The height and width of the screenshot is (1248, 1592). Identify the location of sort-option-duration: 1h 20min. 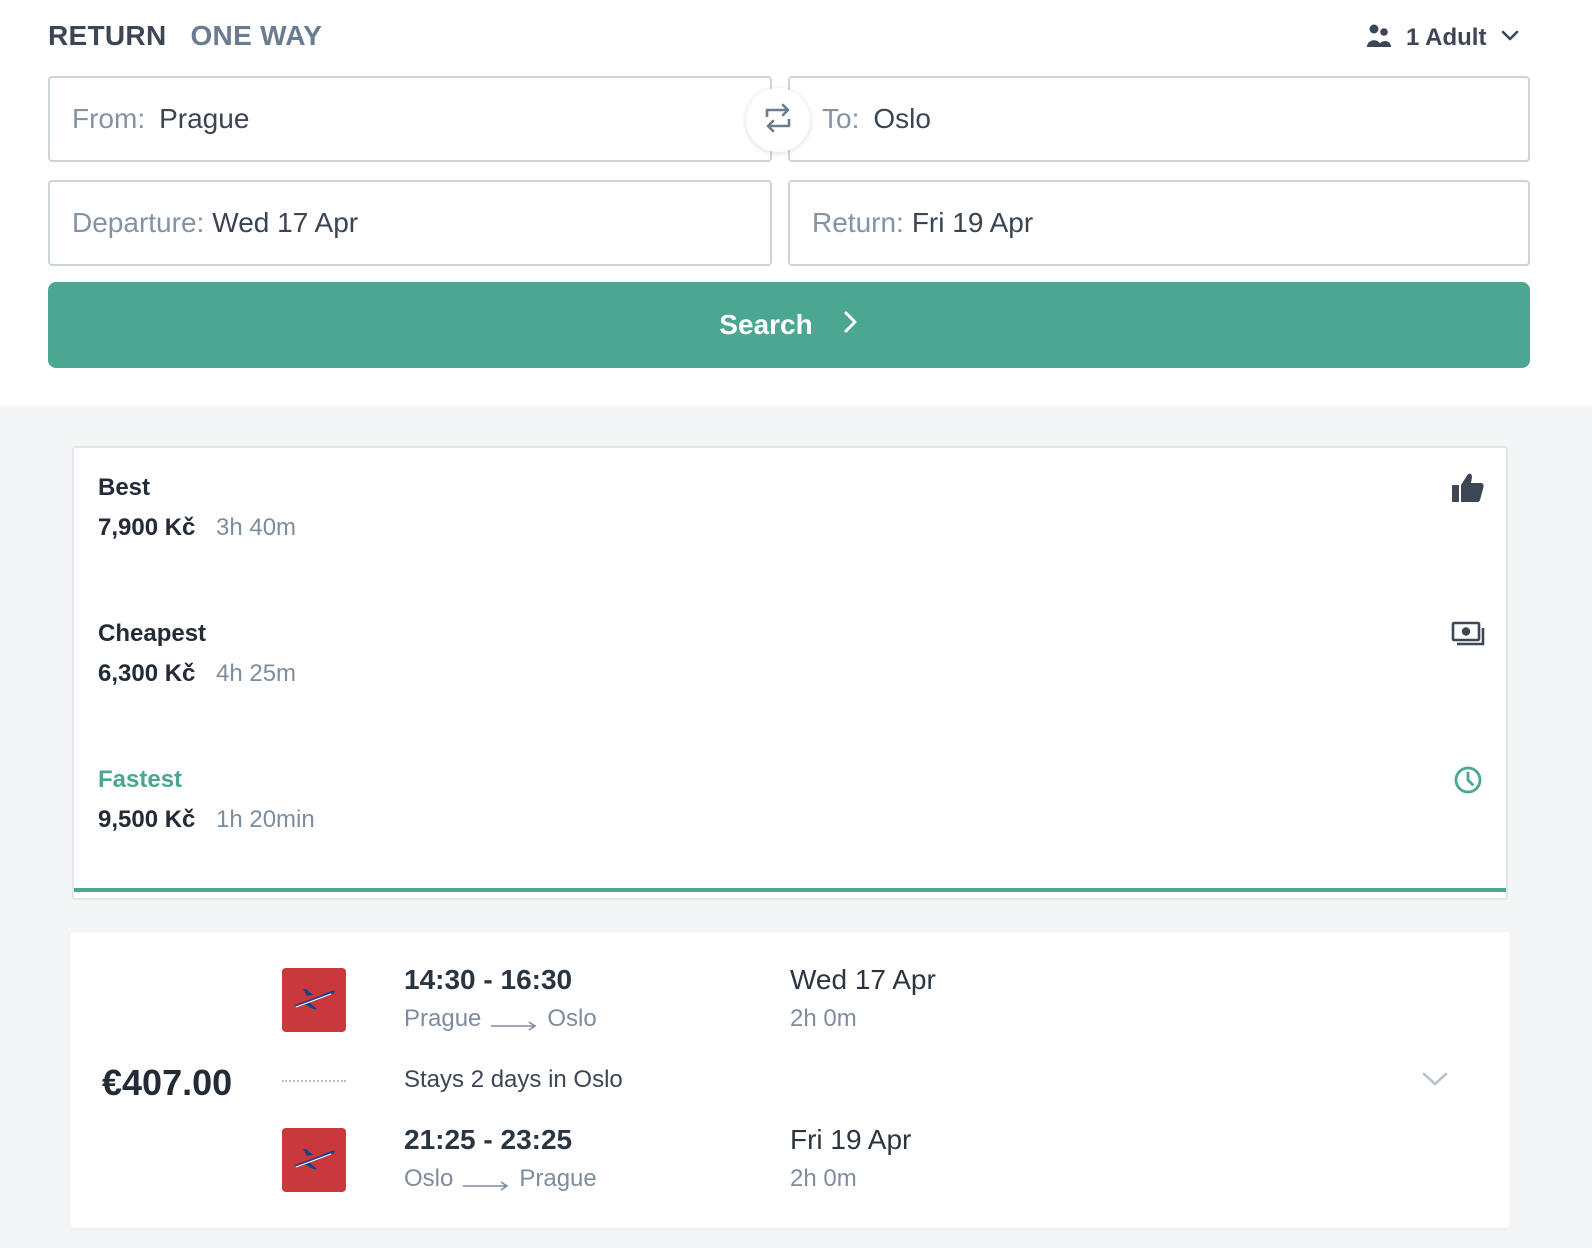
(265, 819).